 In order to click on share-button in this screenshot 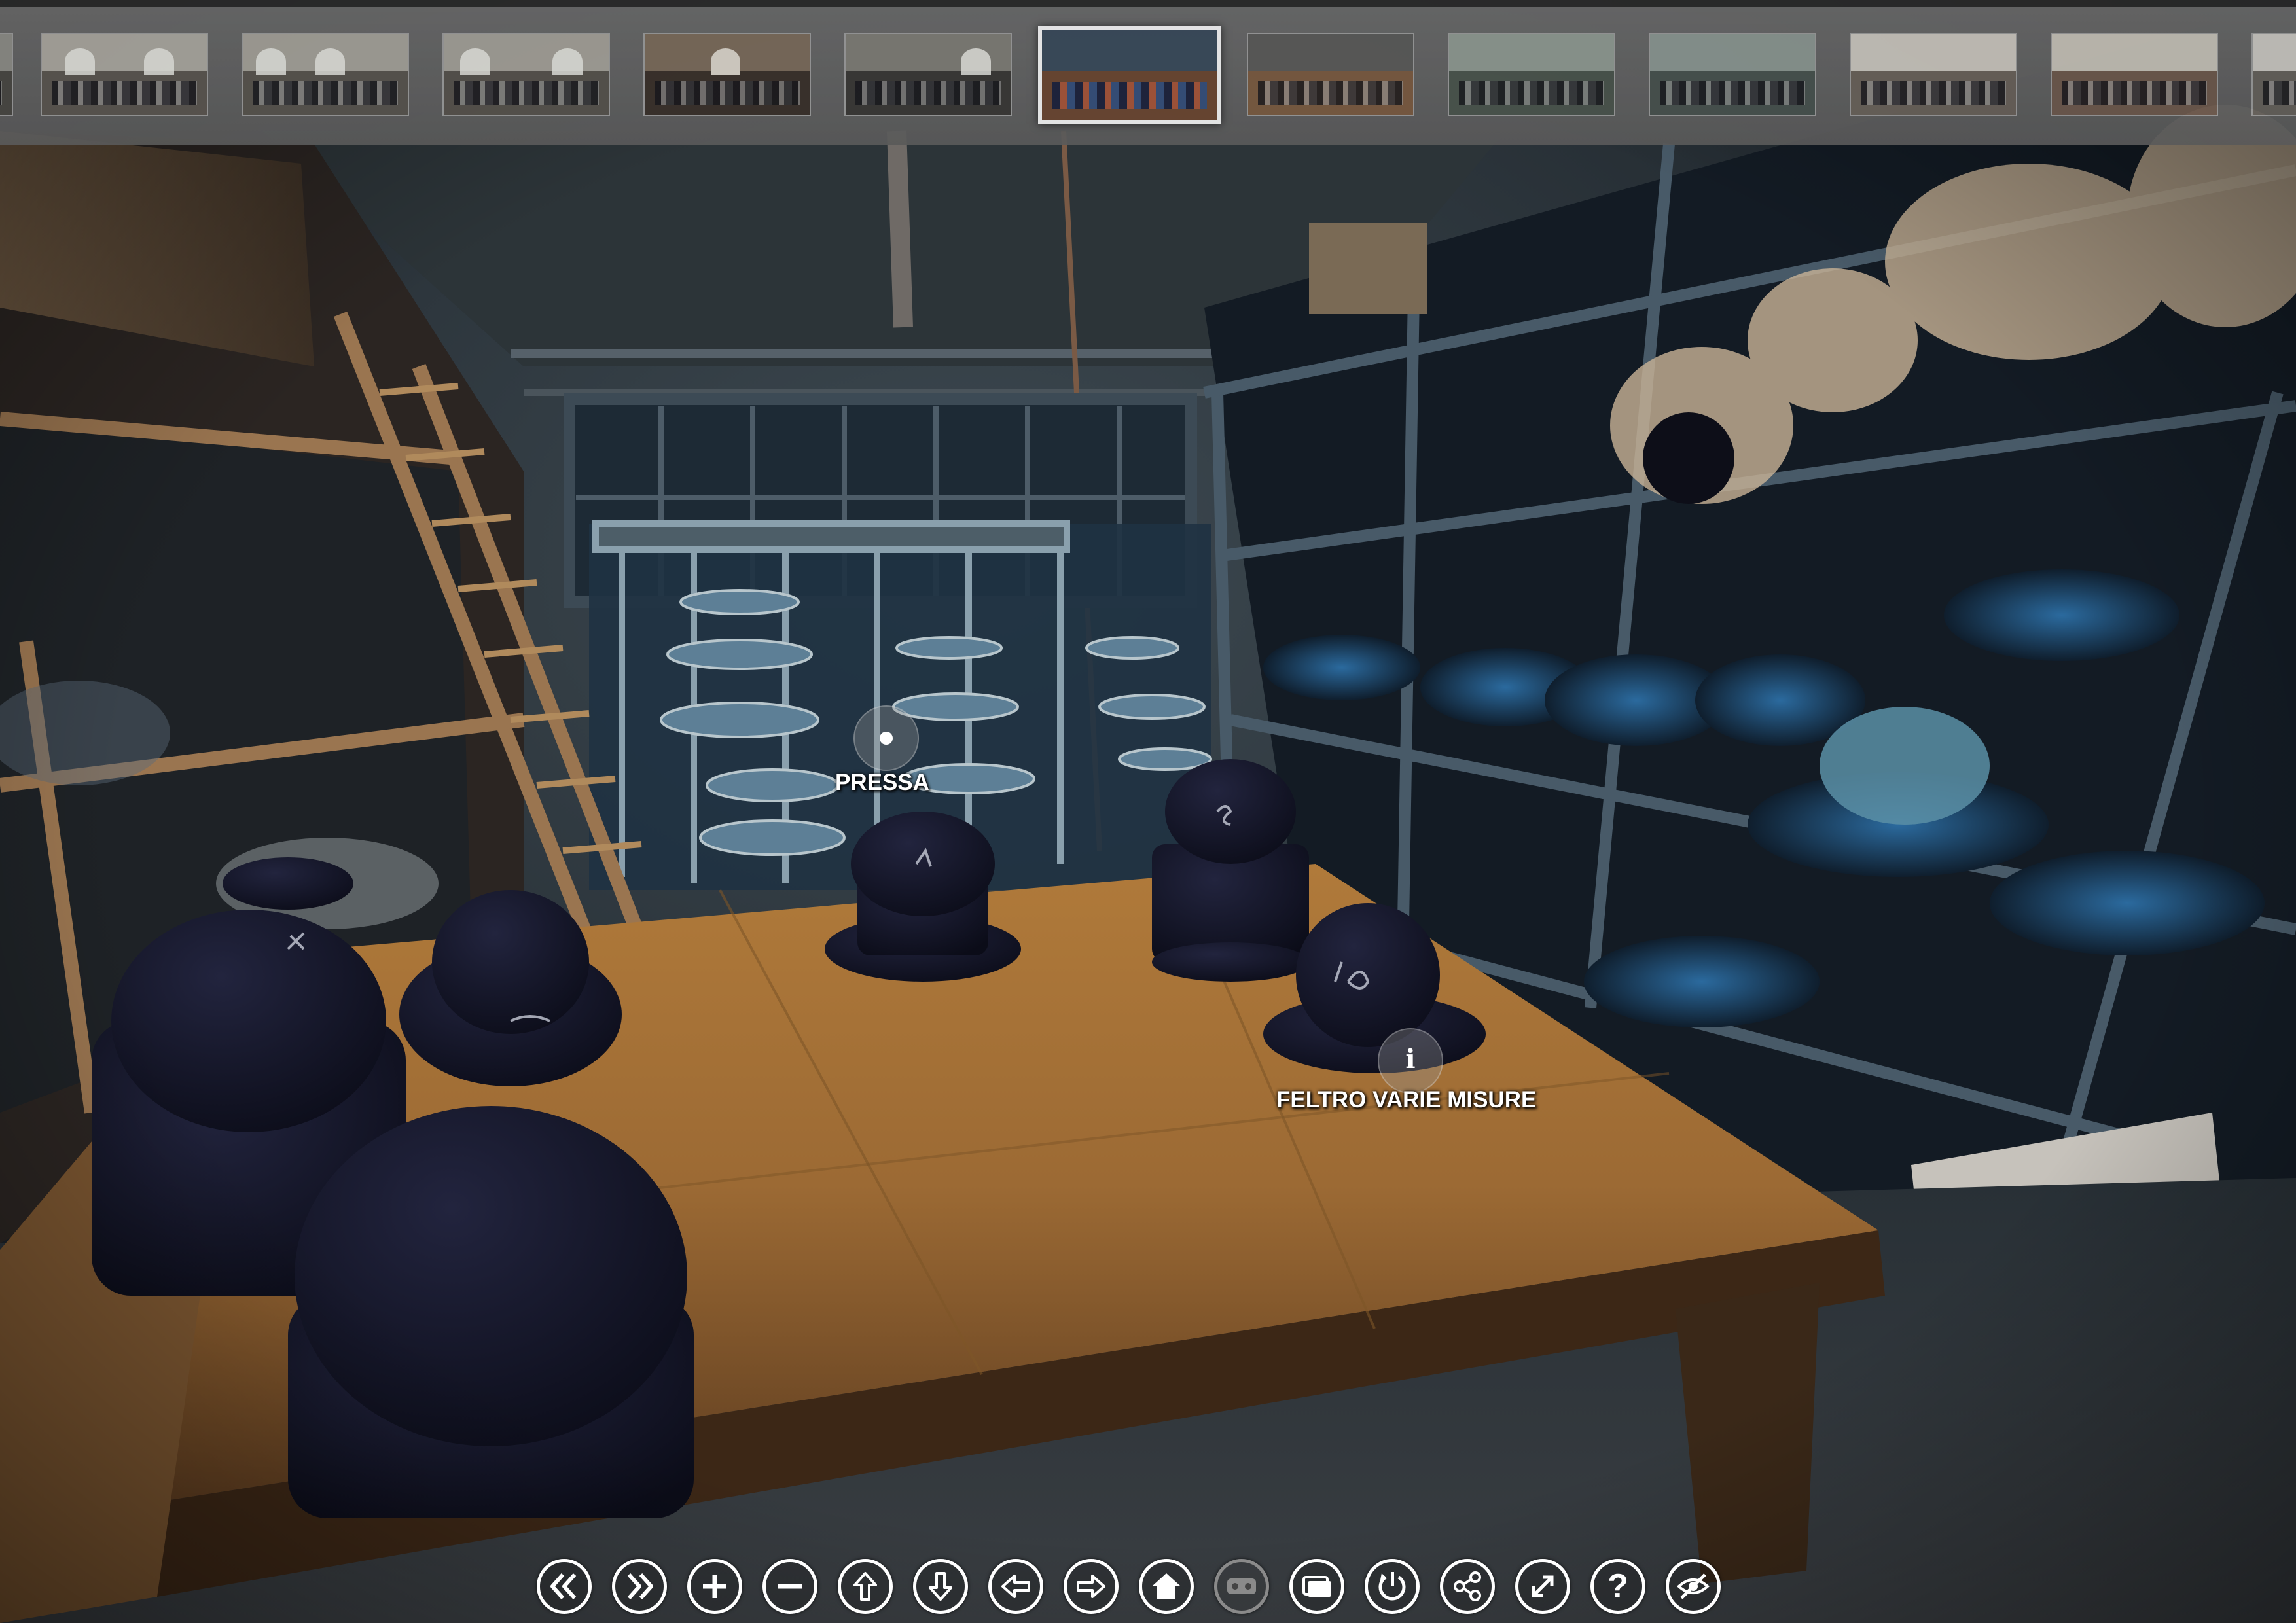, I will do `click(1468, 1587)`.